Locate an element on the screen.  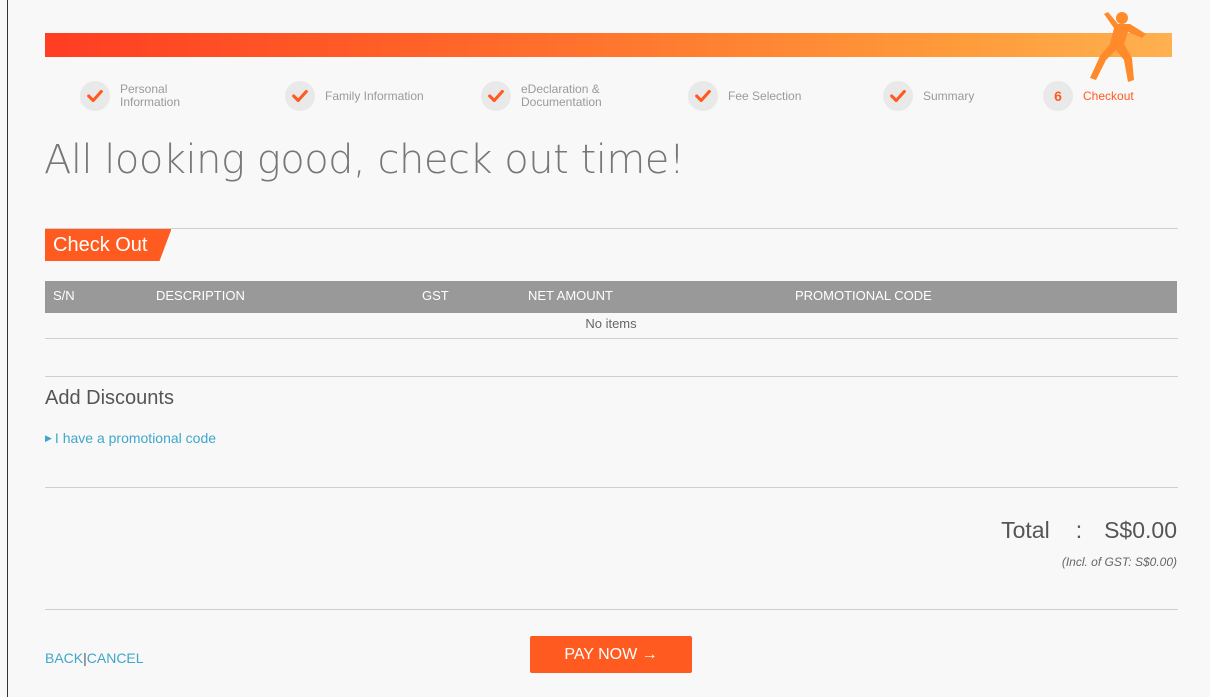
step-fee-selection: Fee Selection is located at coordinates (758, 96).